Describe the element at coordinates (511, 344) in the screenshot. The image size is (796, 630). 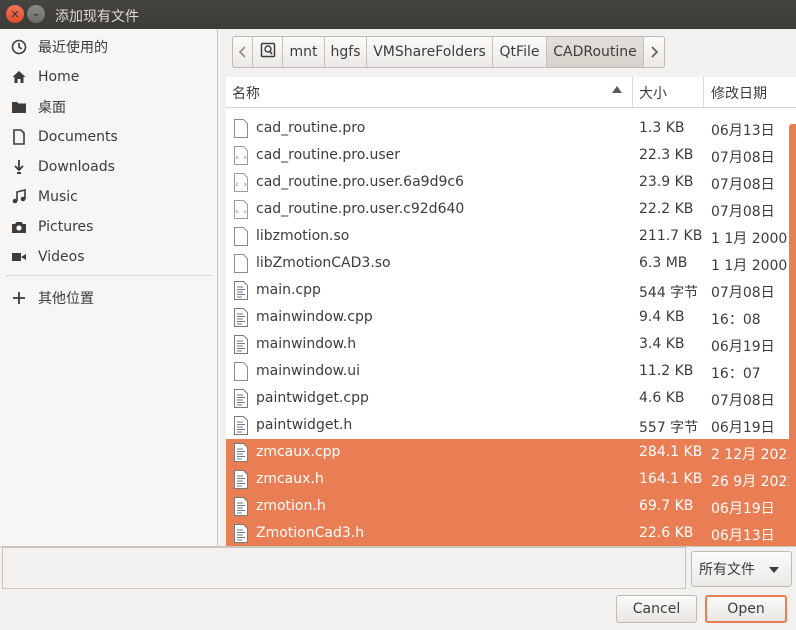
I see `file-row: mainwindow.h 3.4 KB 06月19日` at that location.